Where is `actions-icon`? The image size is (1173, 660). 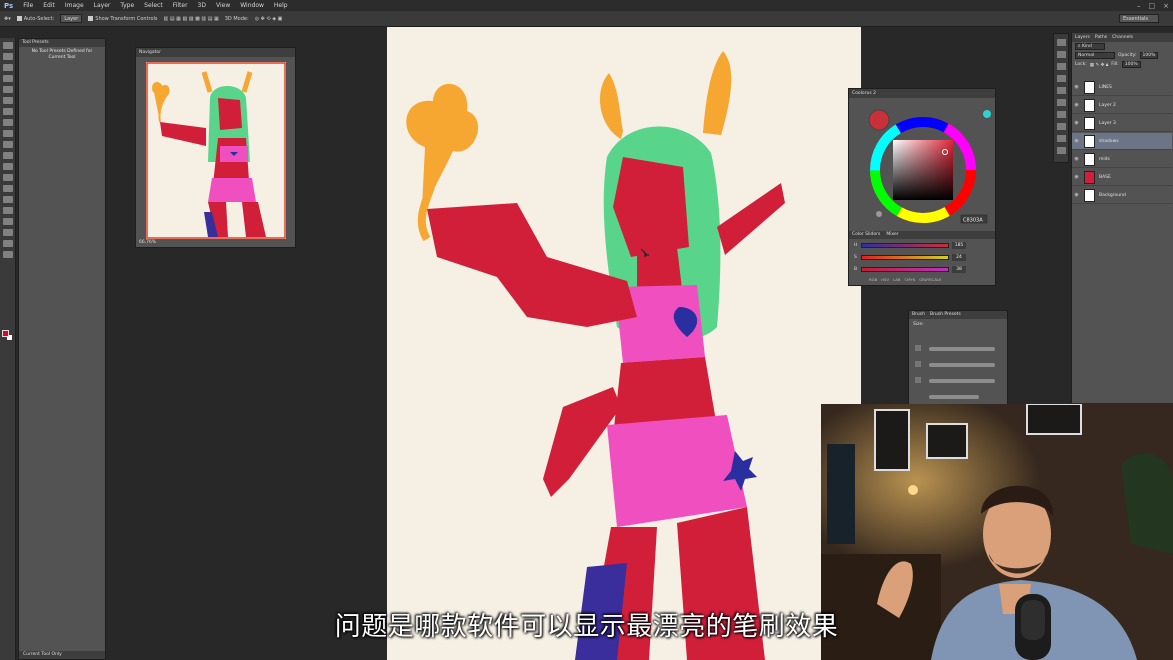 actions-icon is located at coordinates (1061, 54).